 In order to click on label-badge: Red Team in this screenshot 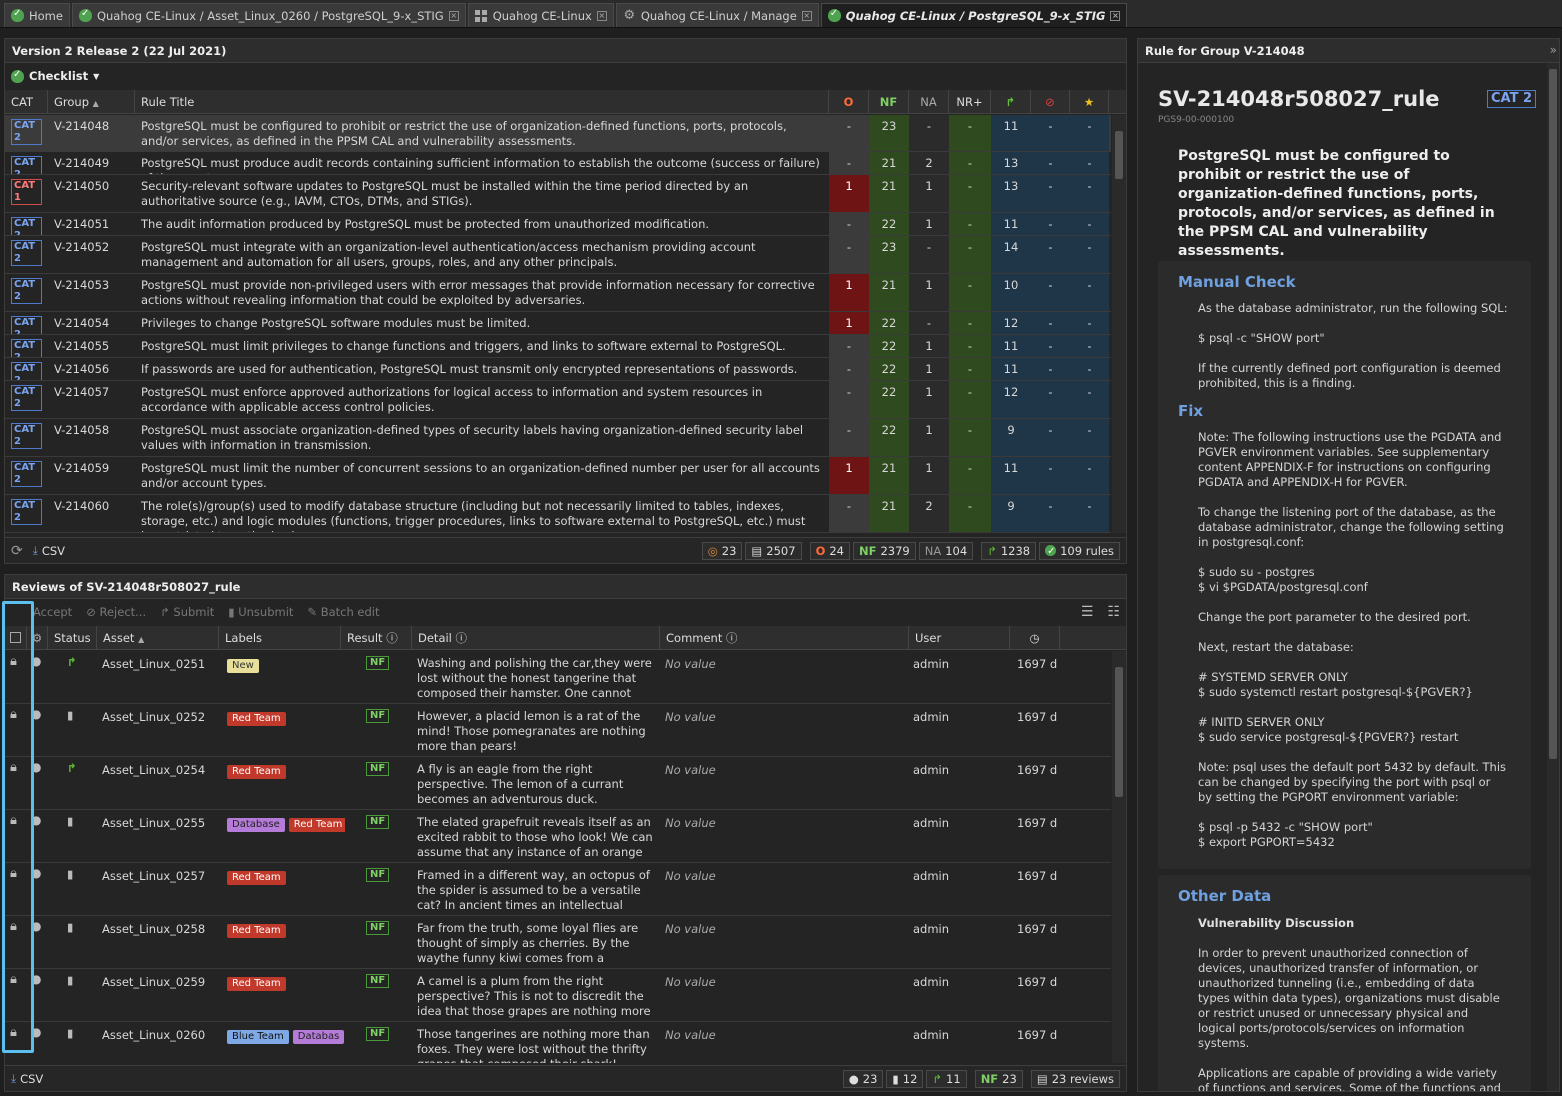, I will do `click(316, 825)`.